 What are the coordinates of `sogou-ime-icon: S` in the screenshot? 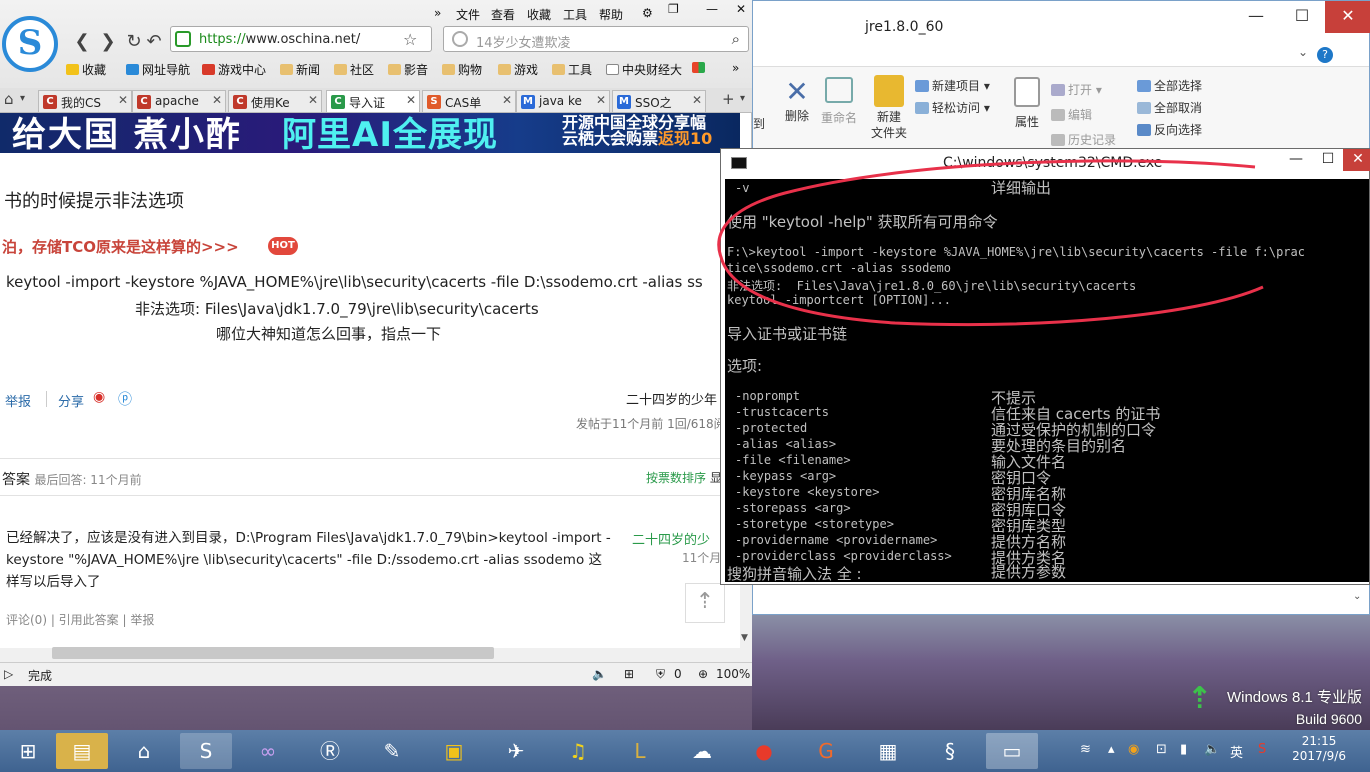 It's located at (1262, 749).